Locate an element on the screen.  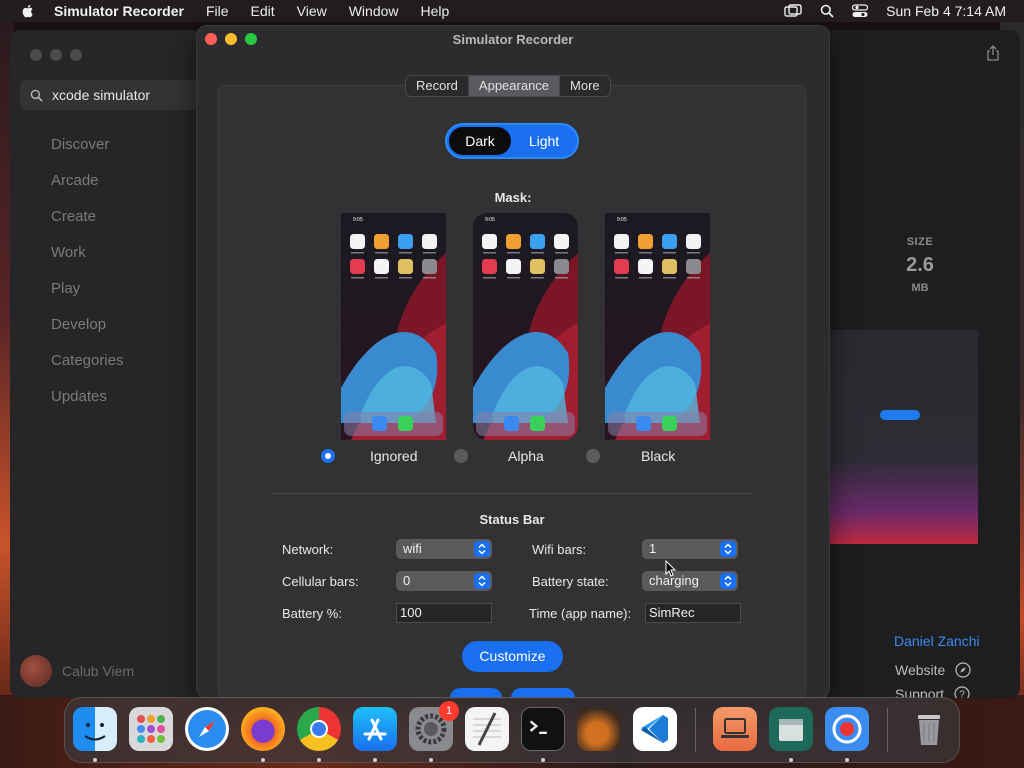
sidebar-item-arcade: Arcade is located at coordinates (75, 180).